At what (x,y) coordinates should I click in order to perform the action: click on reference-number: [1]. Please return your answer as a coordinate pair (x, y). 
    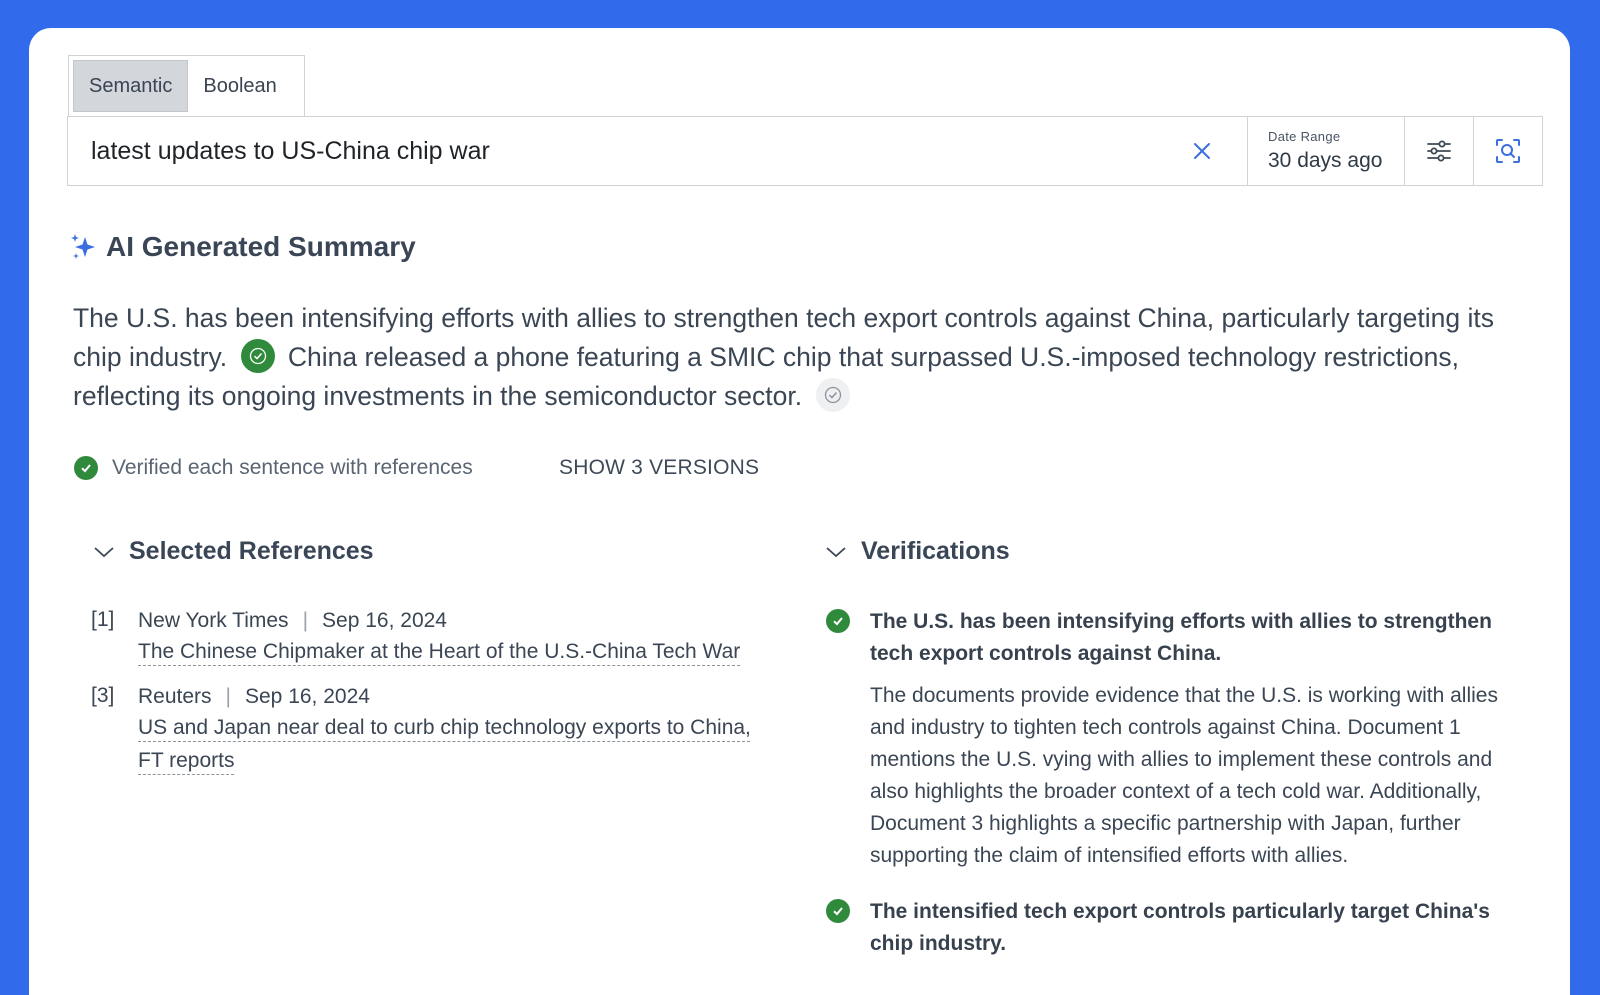
    Looking at the image, I should click on (103, 619).